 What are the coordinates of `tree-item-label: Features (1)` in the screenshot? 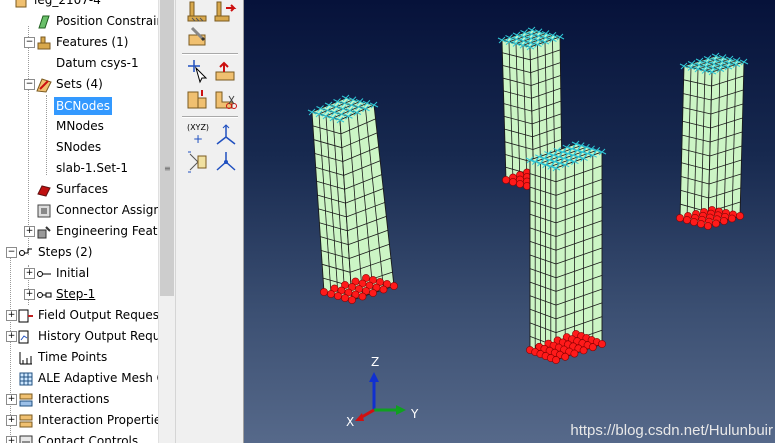 It's located at (92, 42).